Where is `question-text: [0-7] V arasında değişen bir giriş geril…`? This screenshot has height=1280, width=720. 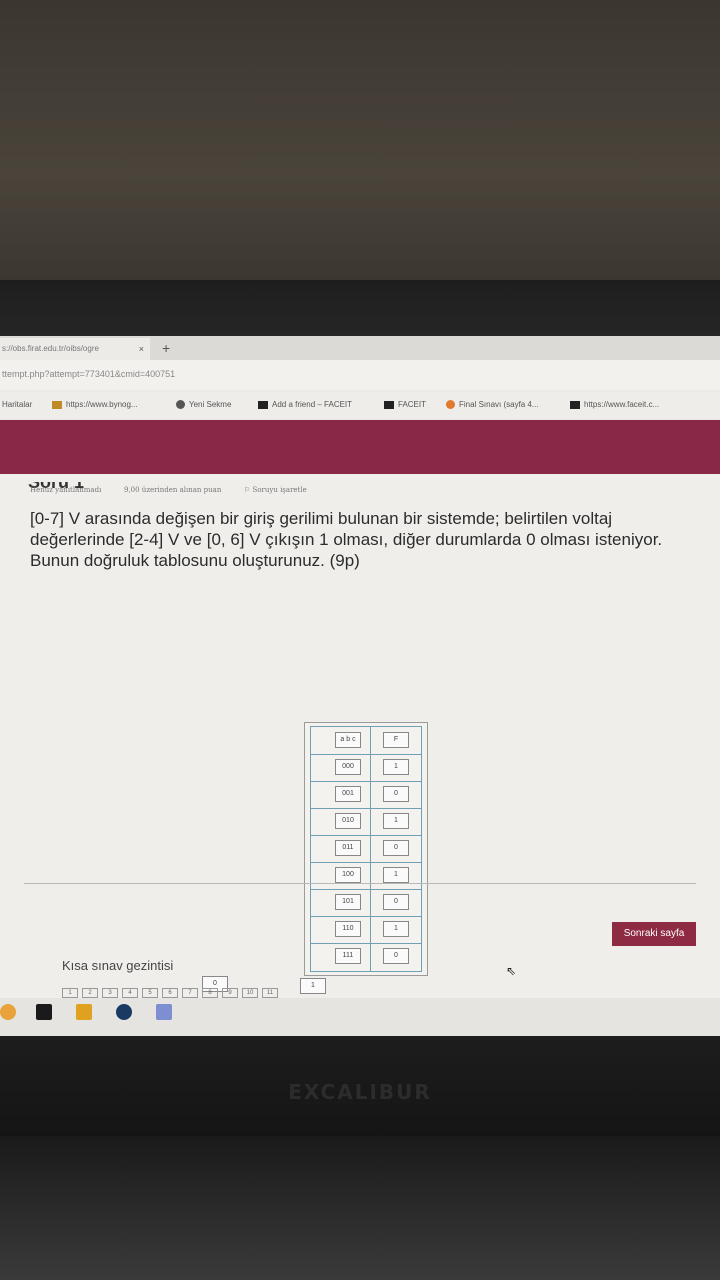
question-text: [0-7] V arasında değişen bir giriş geril… is located at coordinates (346, 539).